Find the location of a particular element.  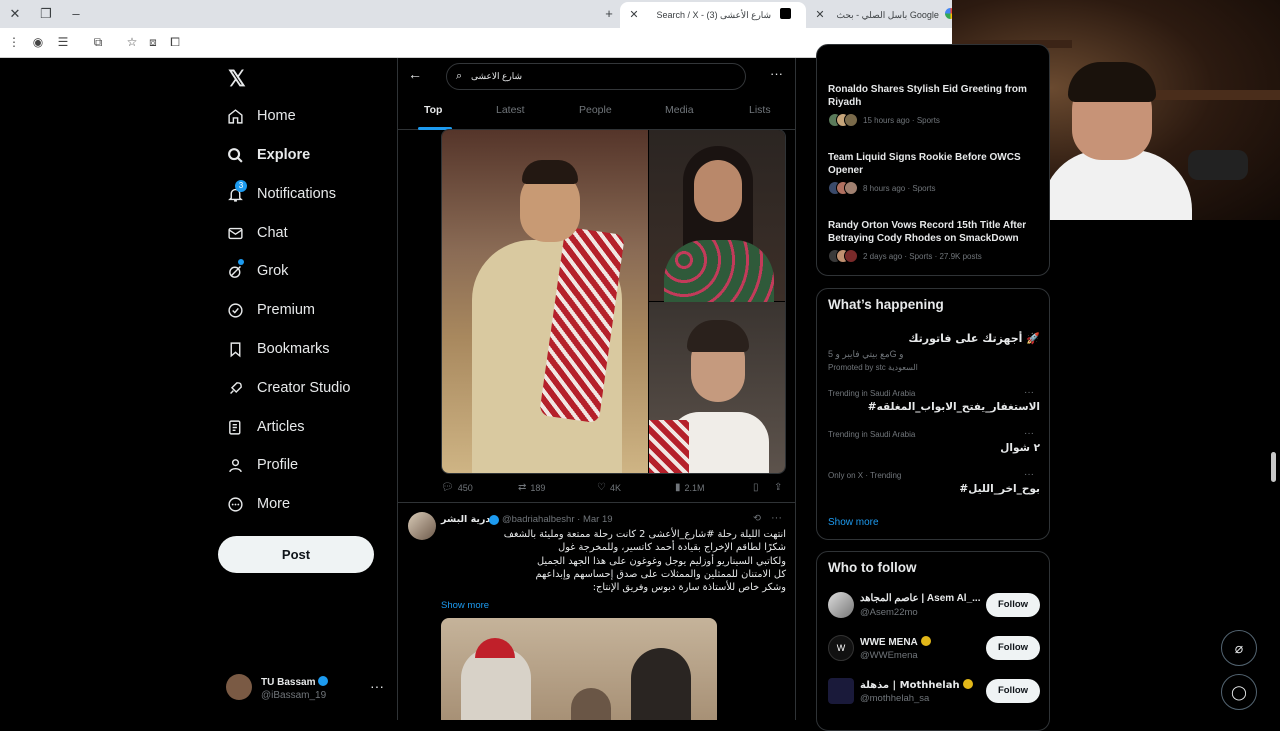

new-tab-icon: + is located at coordinates (609, 14).